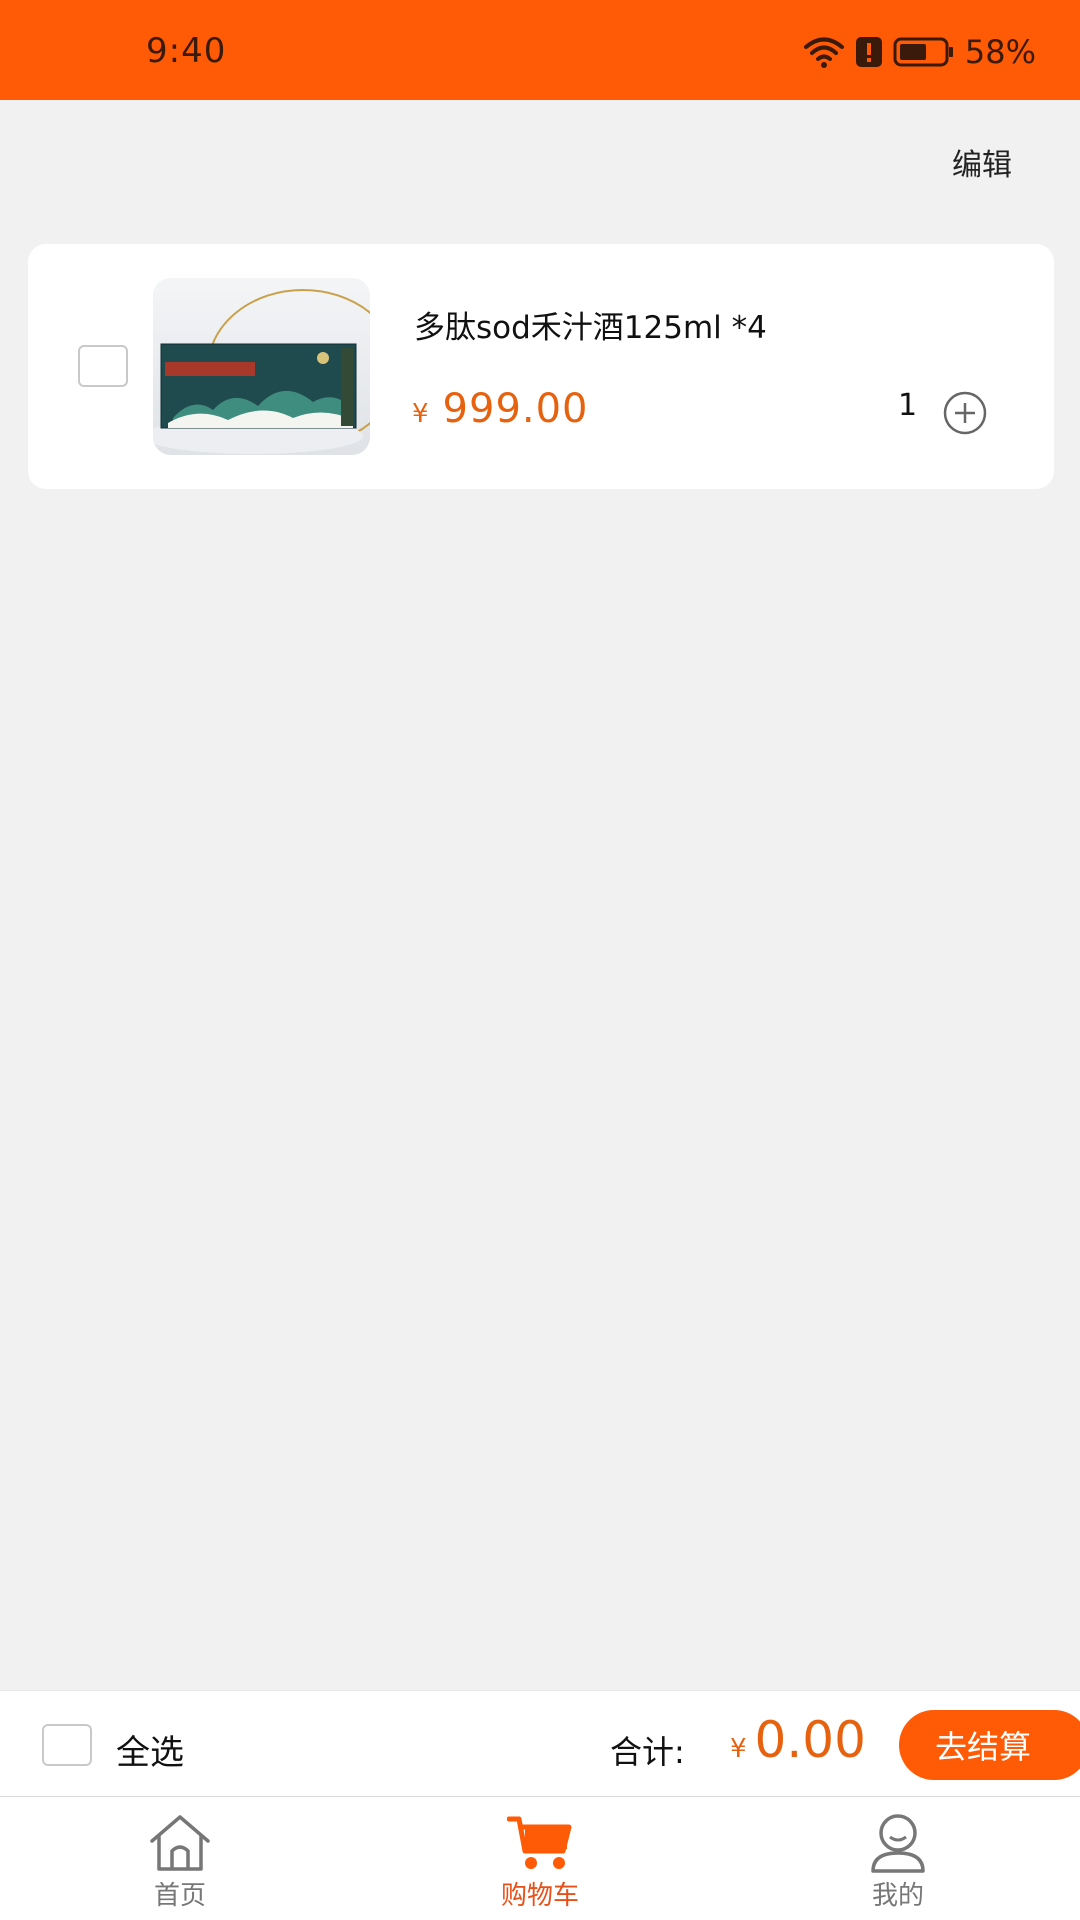  What do you see at coordinates (180, 1843) in the screenshot?
I see `home-icon` at bounding box center [180, 1843].